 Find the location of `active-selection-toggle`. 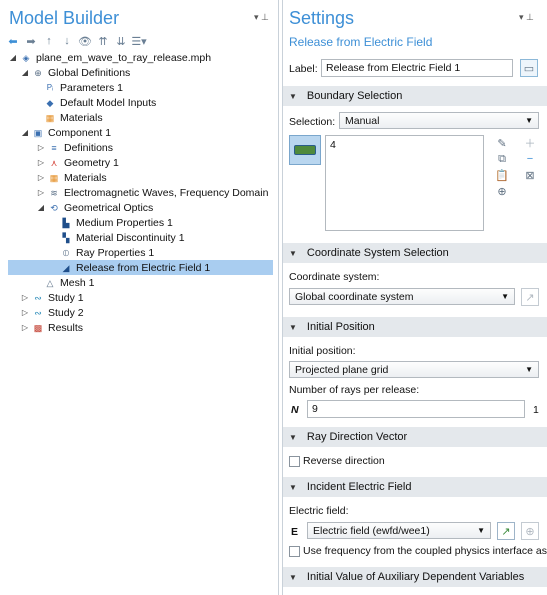

active-selection-toggle is located at coordinates (305, 150).